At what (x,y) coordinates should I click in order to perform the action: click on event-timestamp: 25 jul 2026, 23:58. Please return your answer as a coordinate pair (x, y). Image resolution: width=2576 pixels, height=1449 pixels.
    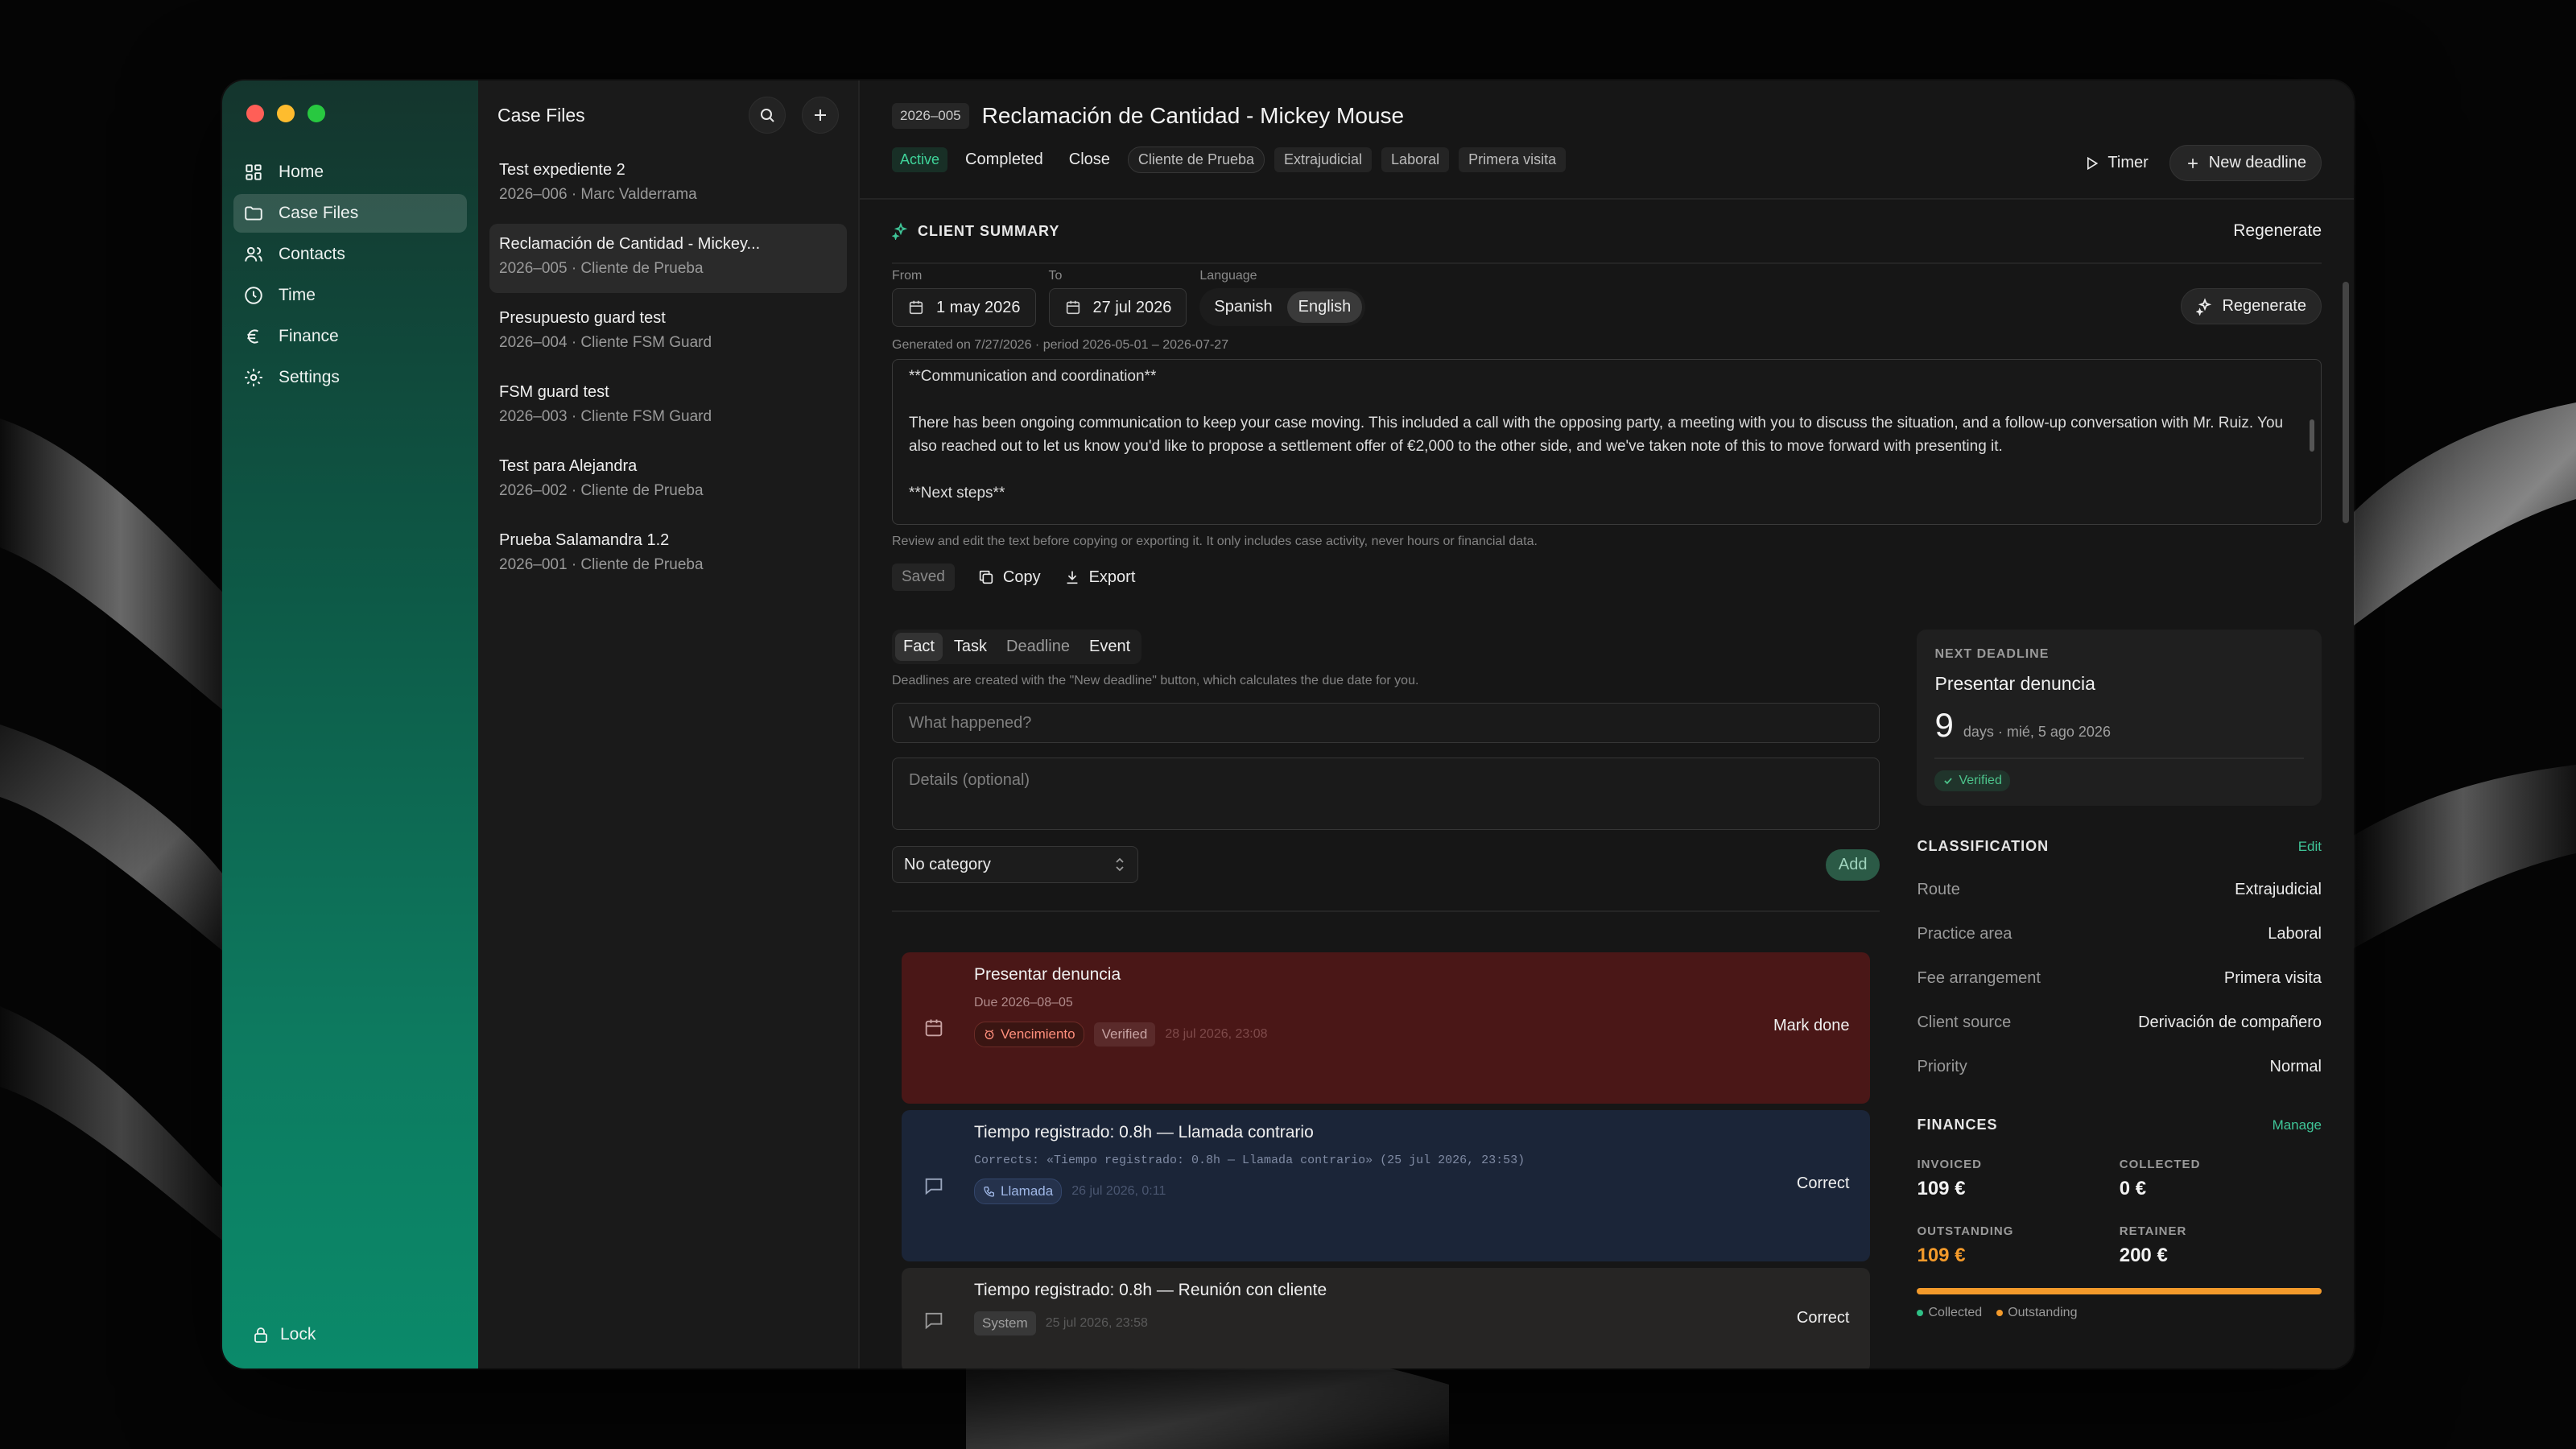
    Looking at the image, I should click on (1096, 1323).